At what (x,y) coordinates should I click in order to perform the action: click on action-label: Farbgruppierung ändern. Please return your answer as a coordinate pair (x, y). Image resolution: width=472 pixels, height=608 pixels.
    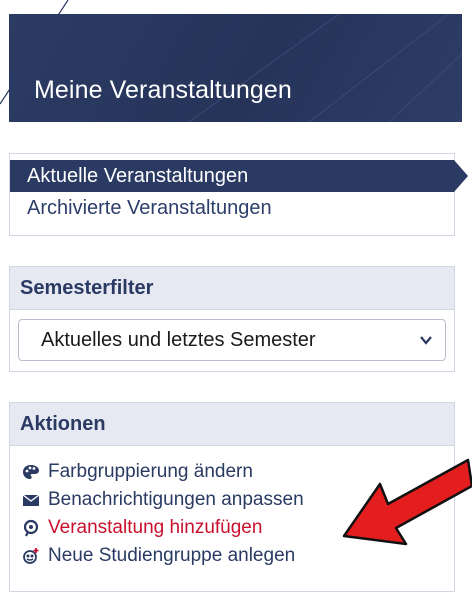
    Looking at the image, I should click on (150, 471).